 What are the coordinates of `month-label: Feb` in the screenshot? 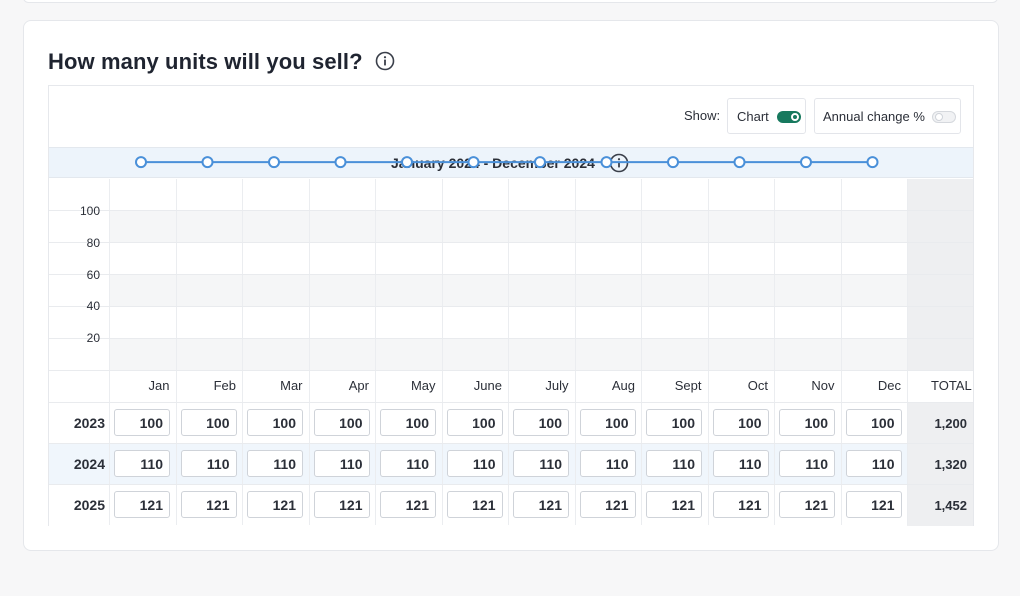 It's located at (224, 385).